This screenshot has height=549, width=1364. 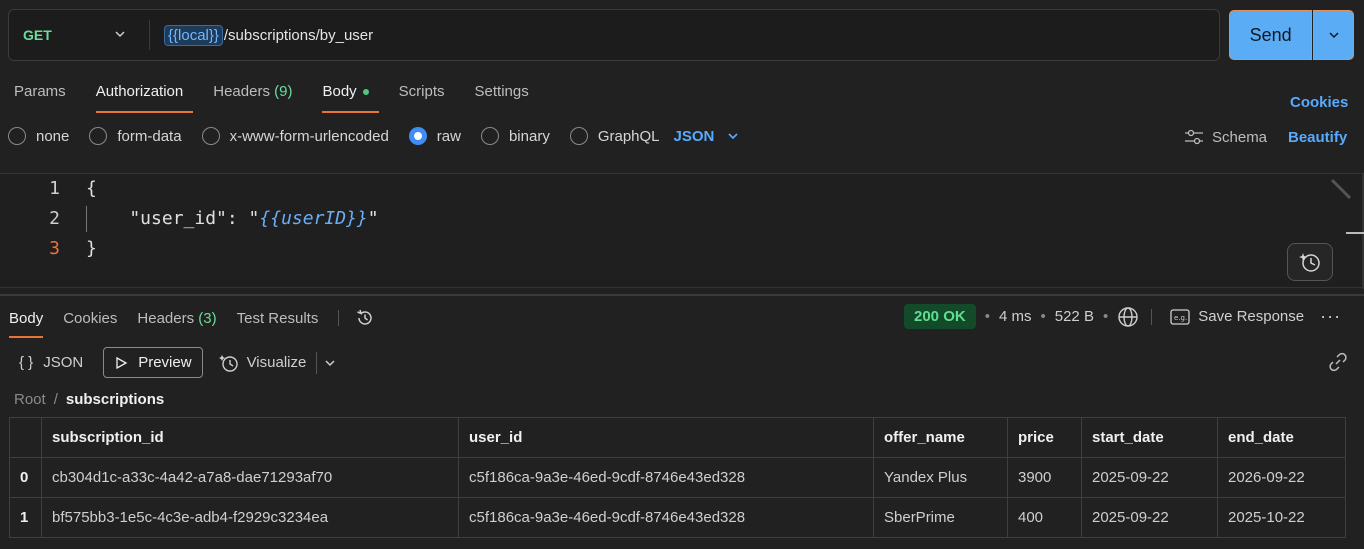 I want to click on history-icon, so click(x=365, y=318).